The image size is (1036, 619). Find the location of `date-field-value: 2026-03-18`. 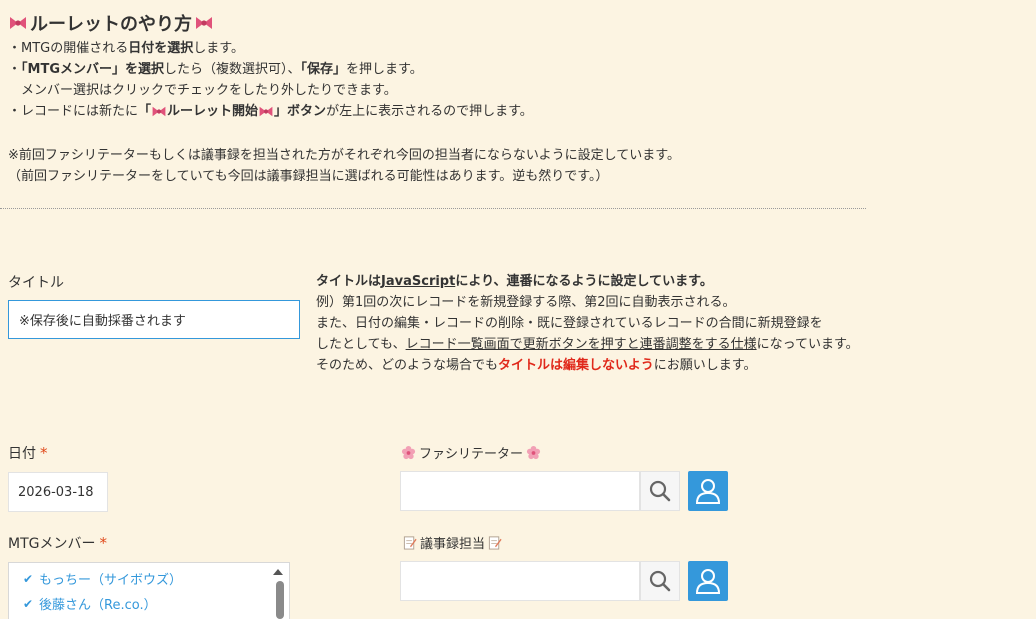

date-field-value: 2026-03-18 is located at coordinates (56, 492).